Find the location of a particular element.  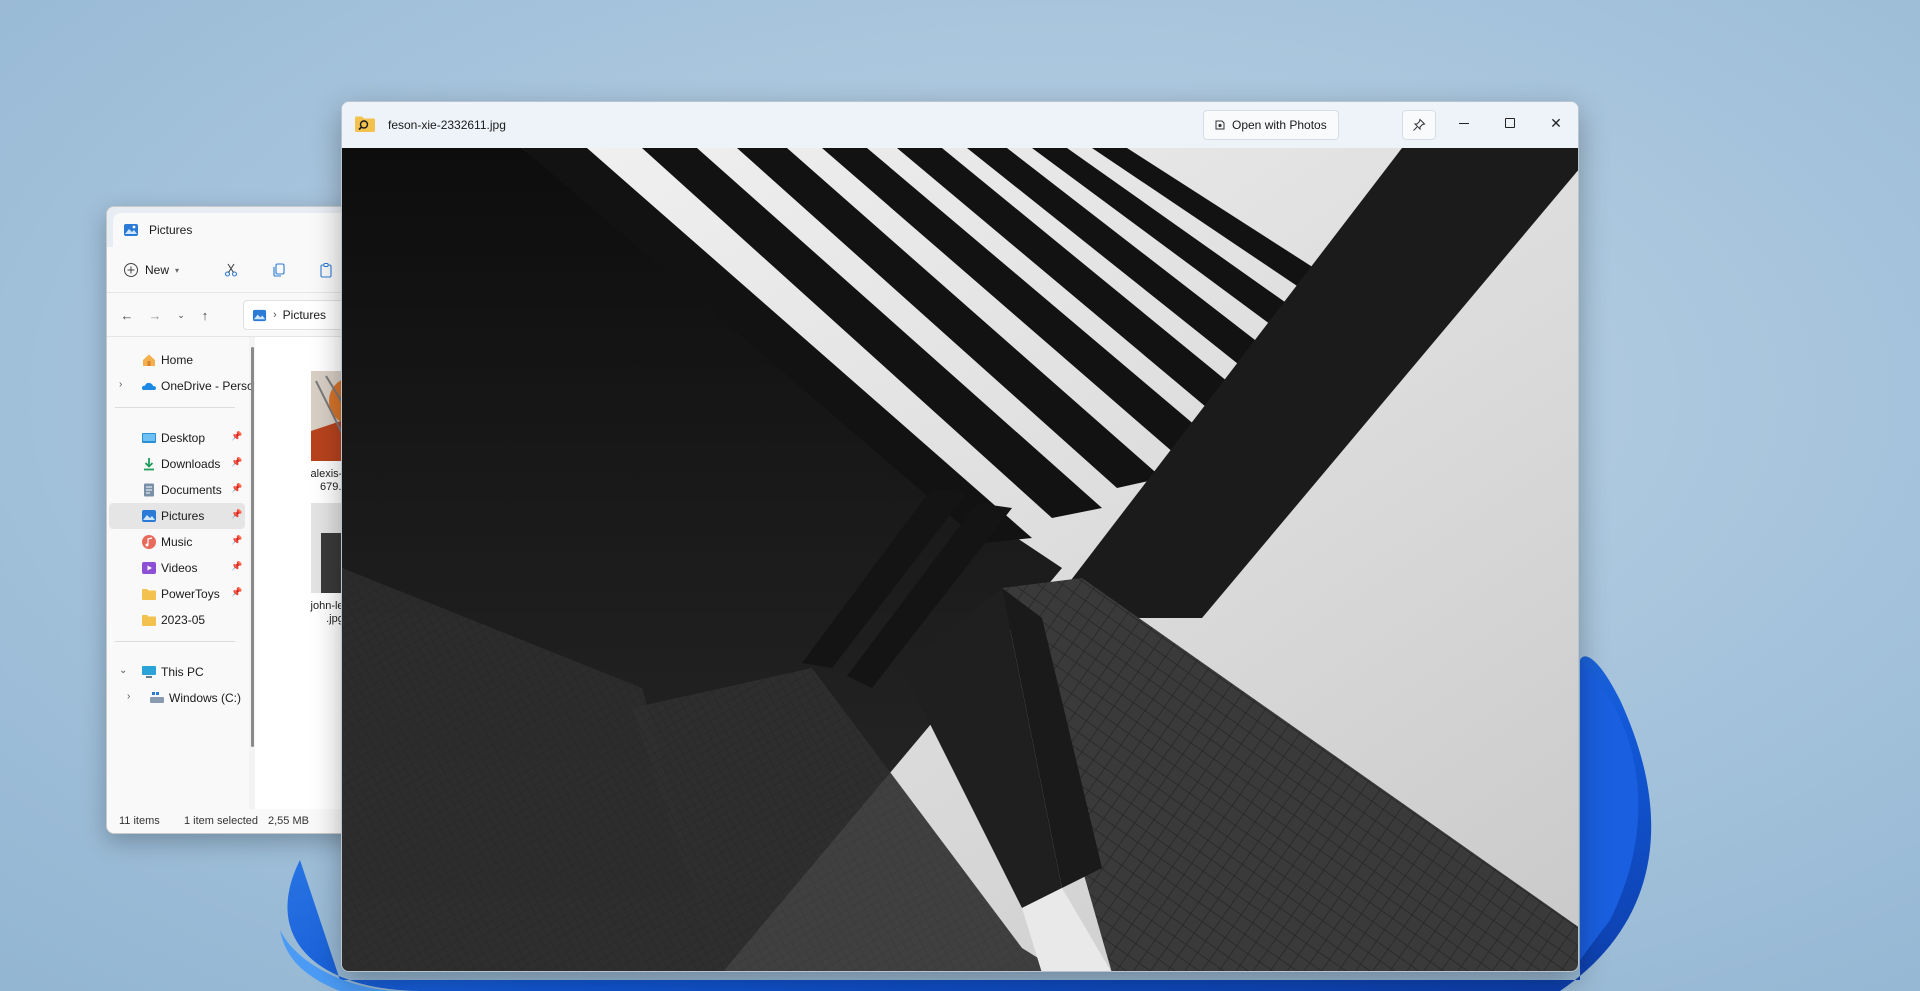

chevron-down-icon: ▾ is located at coordinates (177, 270).